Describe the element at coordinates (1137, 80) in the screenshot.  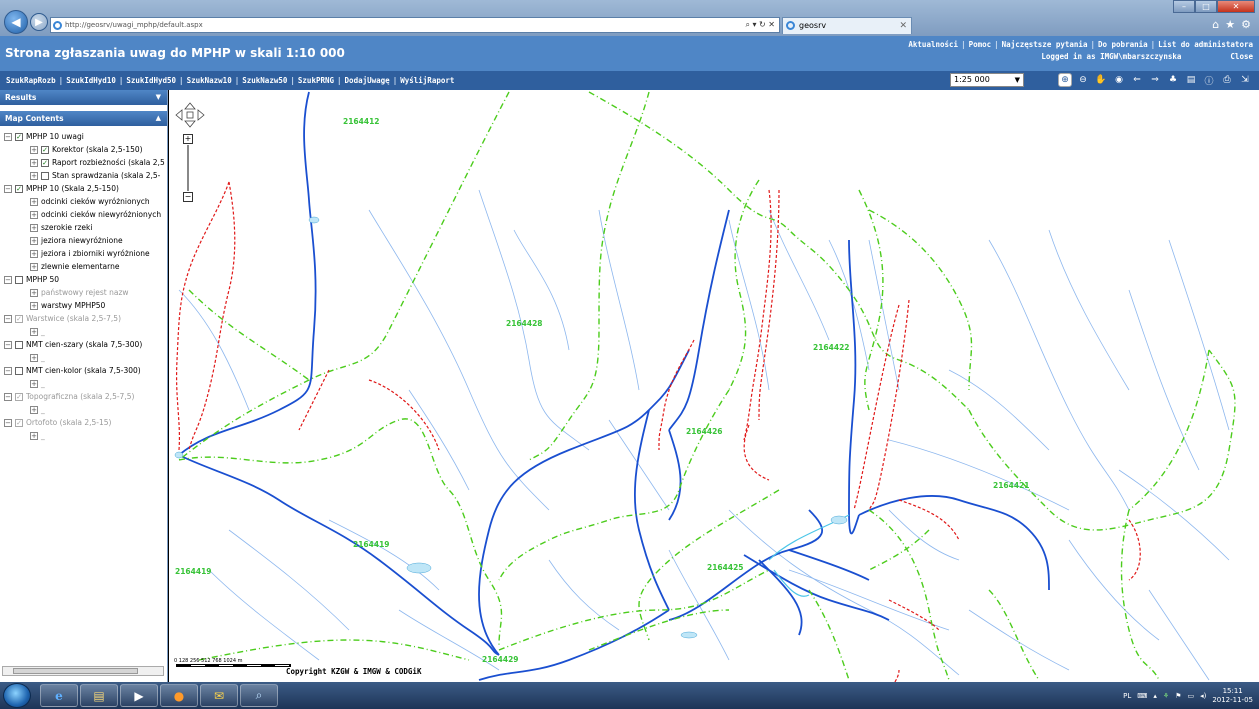
I see `back-arrow-icon: ⇐` at that location.